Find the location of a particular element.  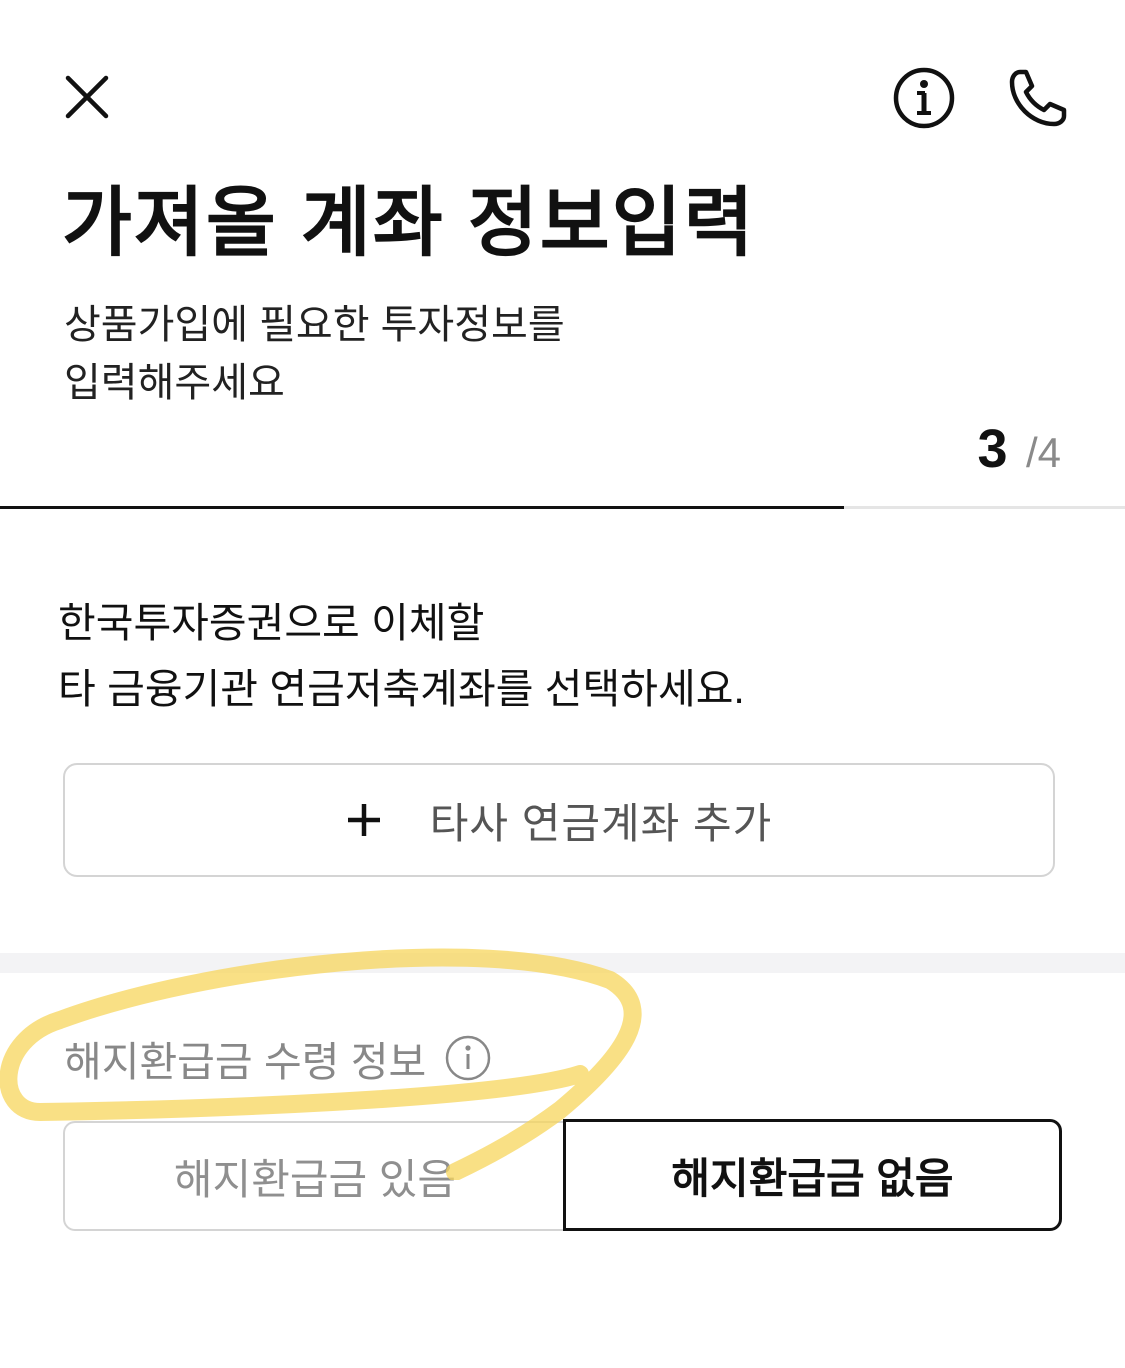

add-other-pension-account-button: 타사 연금계좌 추가 is located at coordinates (559, 820).